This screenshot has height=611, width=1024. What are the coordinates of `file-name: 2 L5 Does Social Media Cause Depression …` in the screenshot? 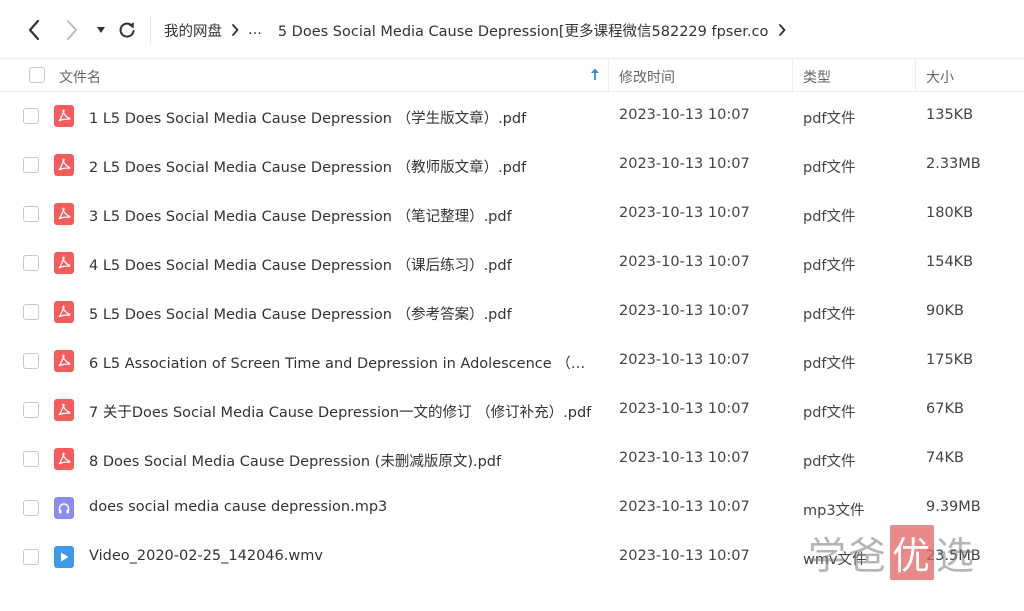 It's located at (342, 166).